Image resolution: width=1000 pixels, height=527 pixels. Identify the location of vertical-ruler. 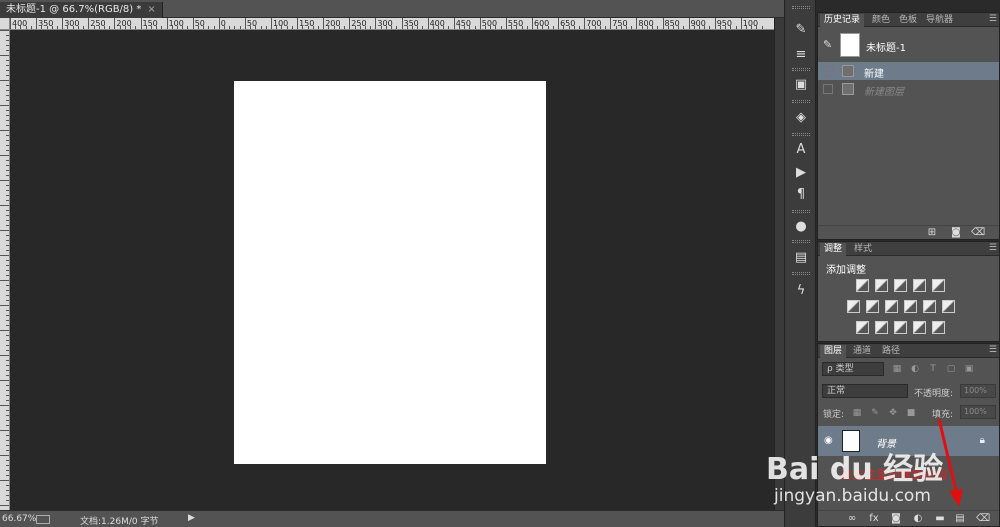
(5, 270).